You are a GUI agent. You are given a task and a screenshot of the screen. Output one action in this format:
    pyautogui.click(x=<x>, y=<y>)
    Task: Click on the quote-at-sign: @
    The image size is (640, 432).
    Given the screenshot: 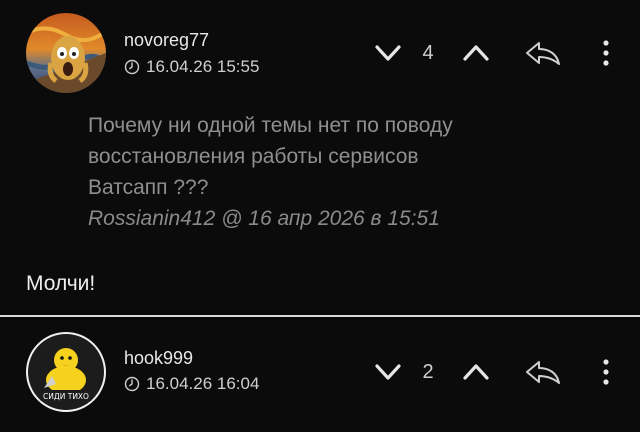 What is the action you would take?
    pyautogui.click(x=232, y=218)
    